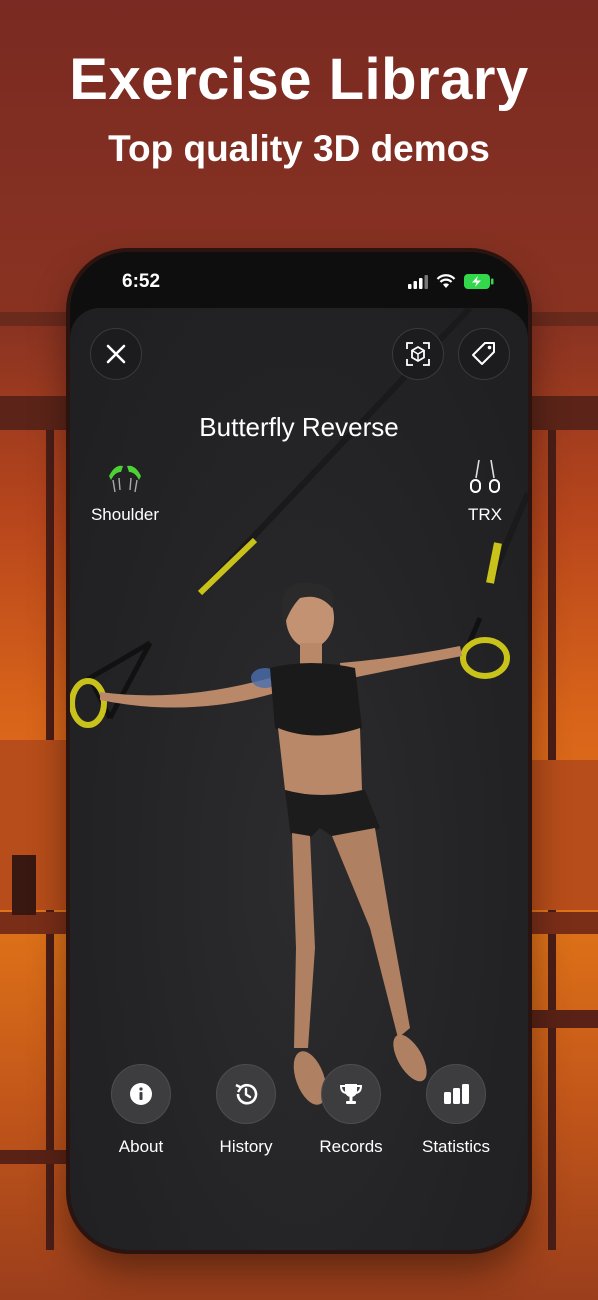 The width and height of the screenshot is (598, 1300). I want to click on close-button, so click(116, 354).